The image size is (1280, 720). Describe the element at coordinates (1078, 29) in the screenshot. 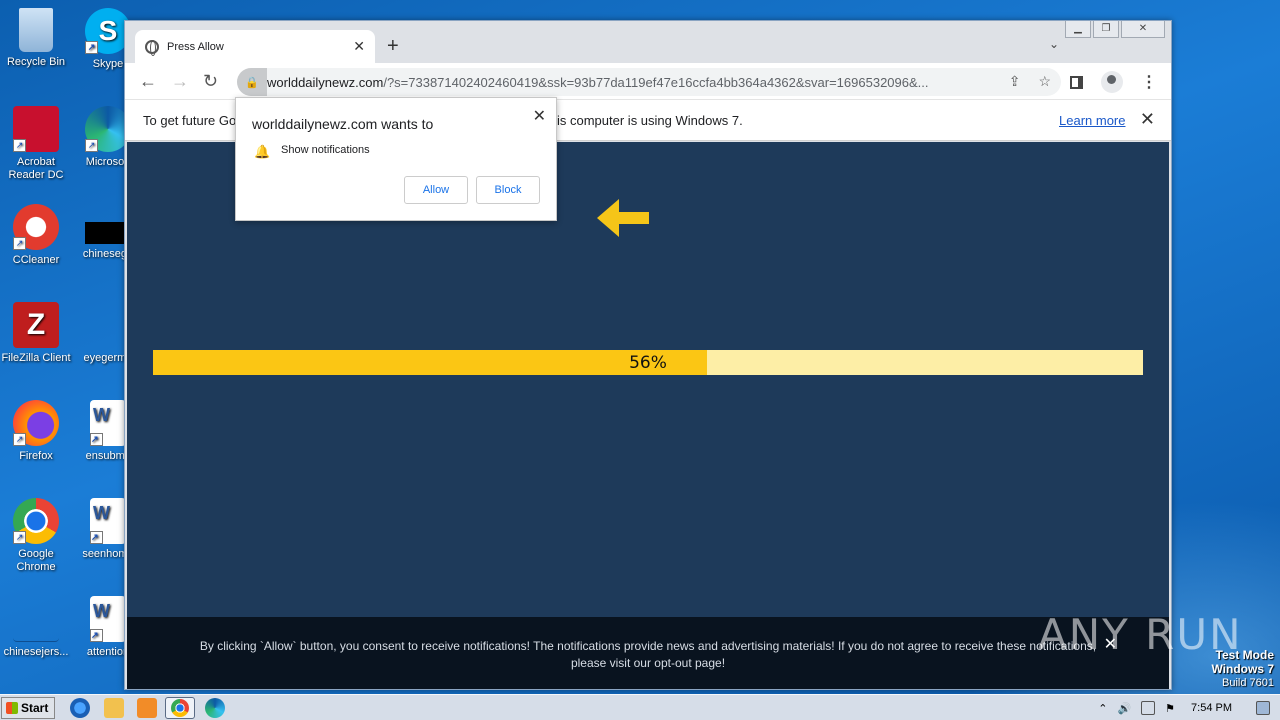

I see `minimize-button: ▁` at that location.